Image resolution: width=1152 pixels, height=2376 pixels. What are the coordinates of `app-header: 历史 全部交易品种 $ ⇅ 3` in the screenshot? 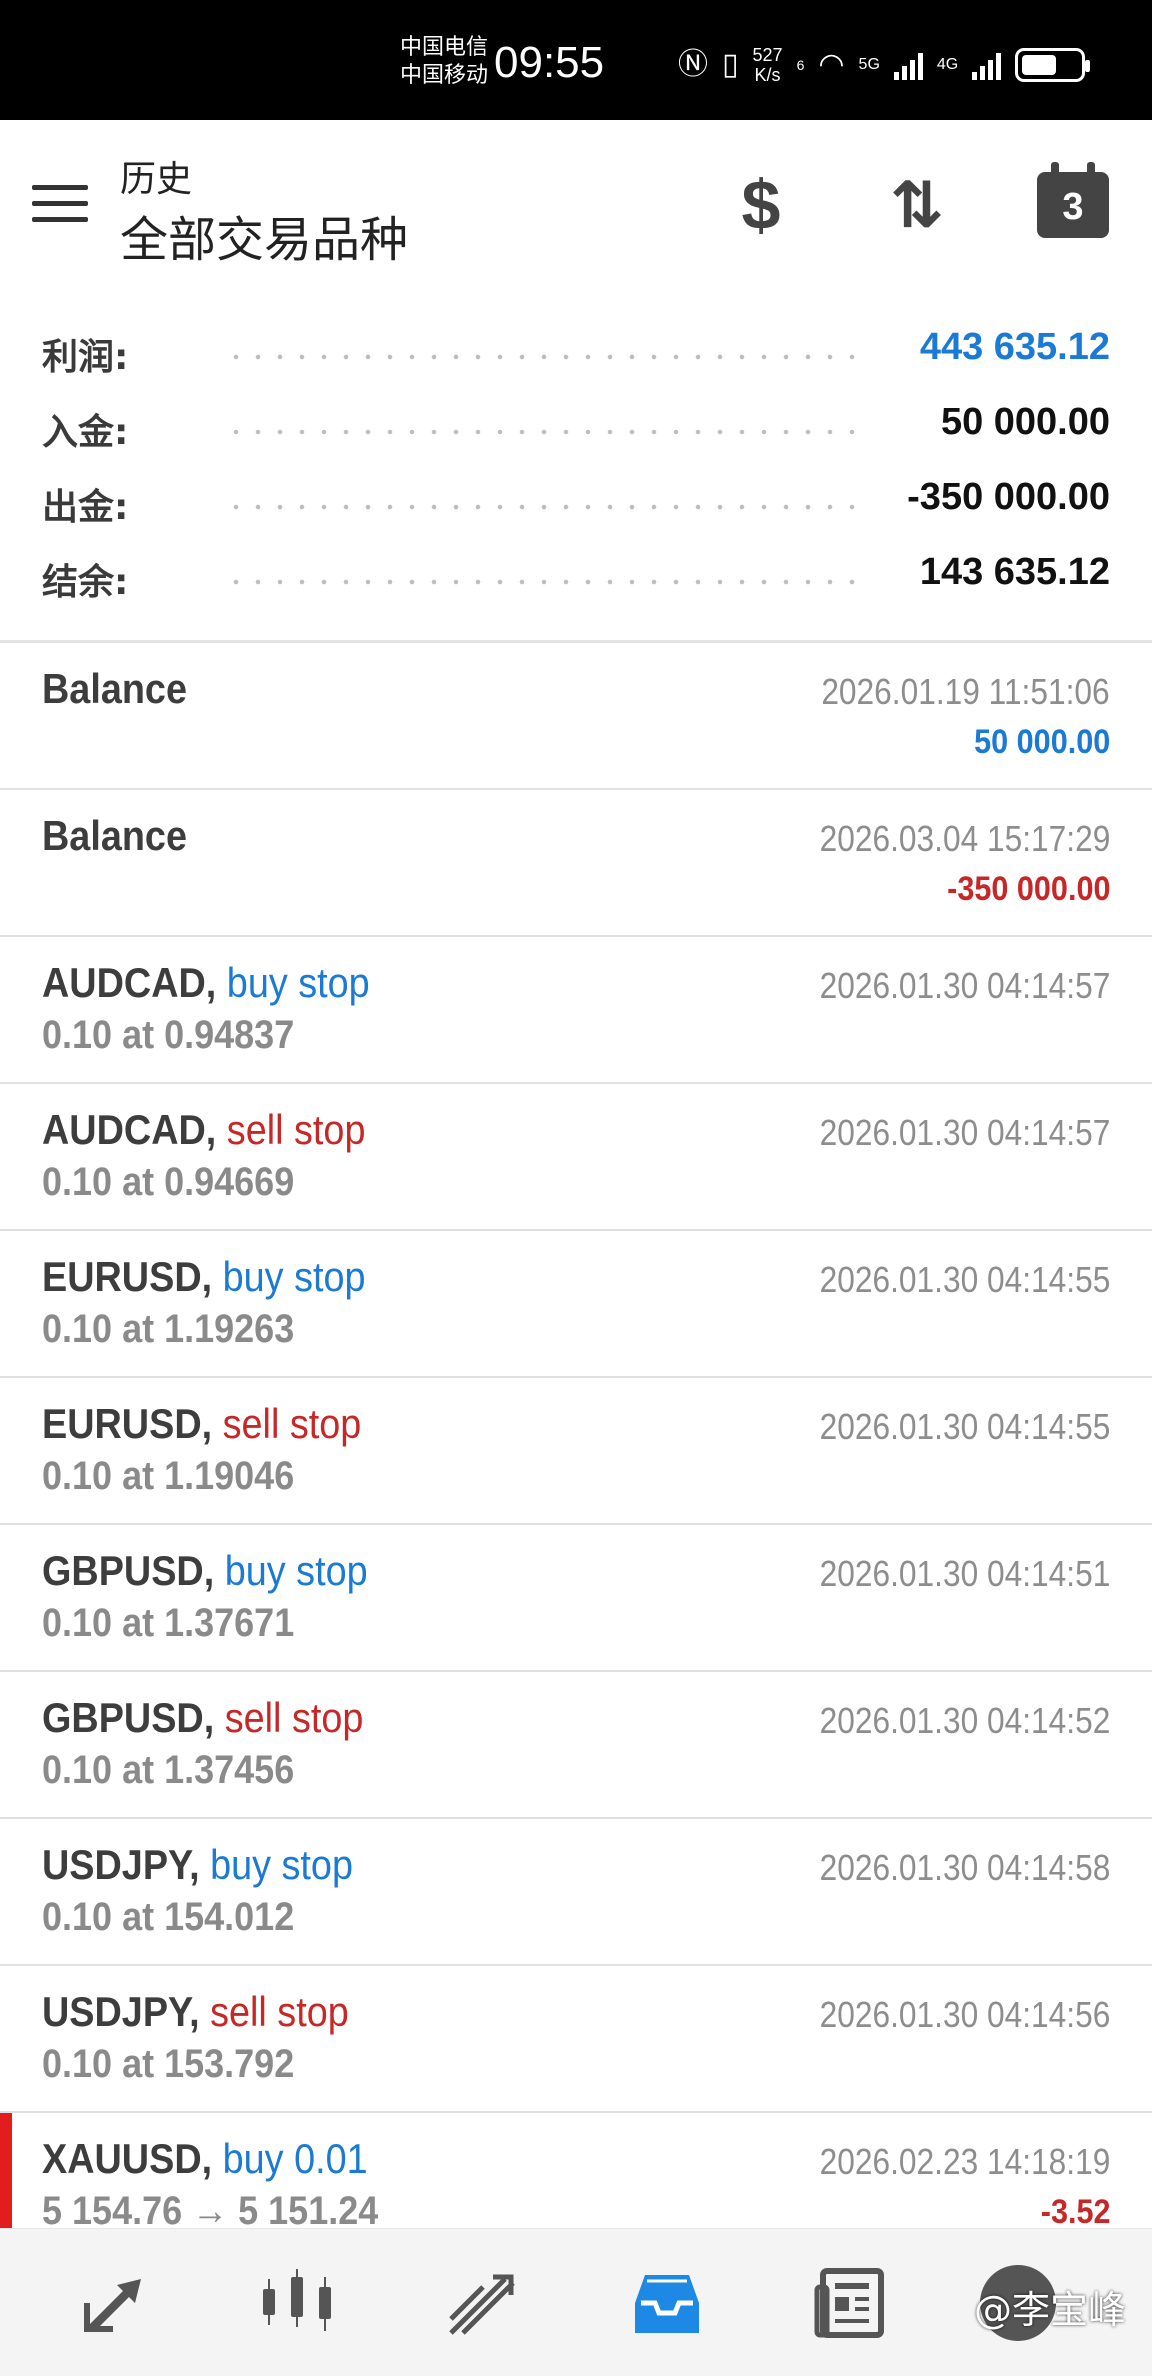 It's located at (576, 205).